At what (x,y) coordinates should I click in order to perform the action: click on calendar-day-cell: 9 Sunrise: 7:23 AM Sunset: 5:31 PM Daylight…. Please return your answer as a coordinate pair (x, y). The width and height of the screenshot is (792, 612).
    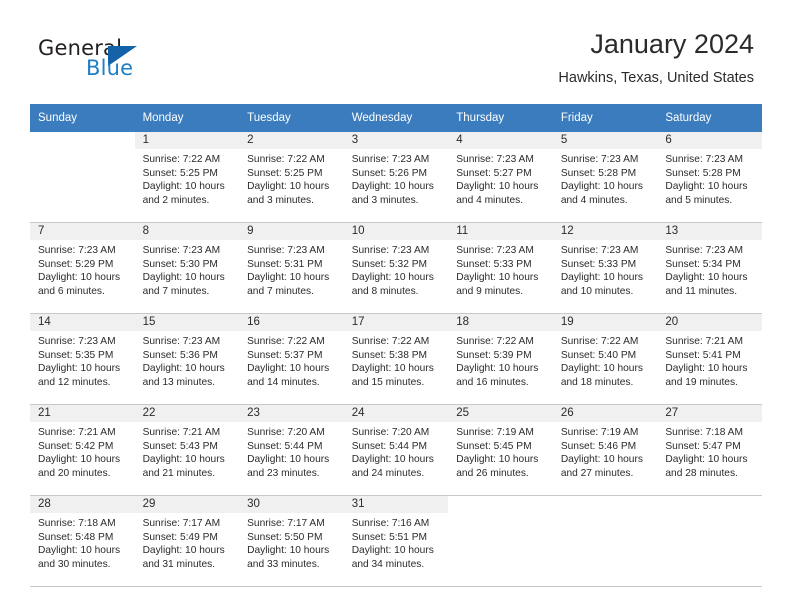
    Looking at the image, I should click on (291, 268).